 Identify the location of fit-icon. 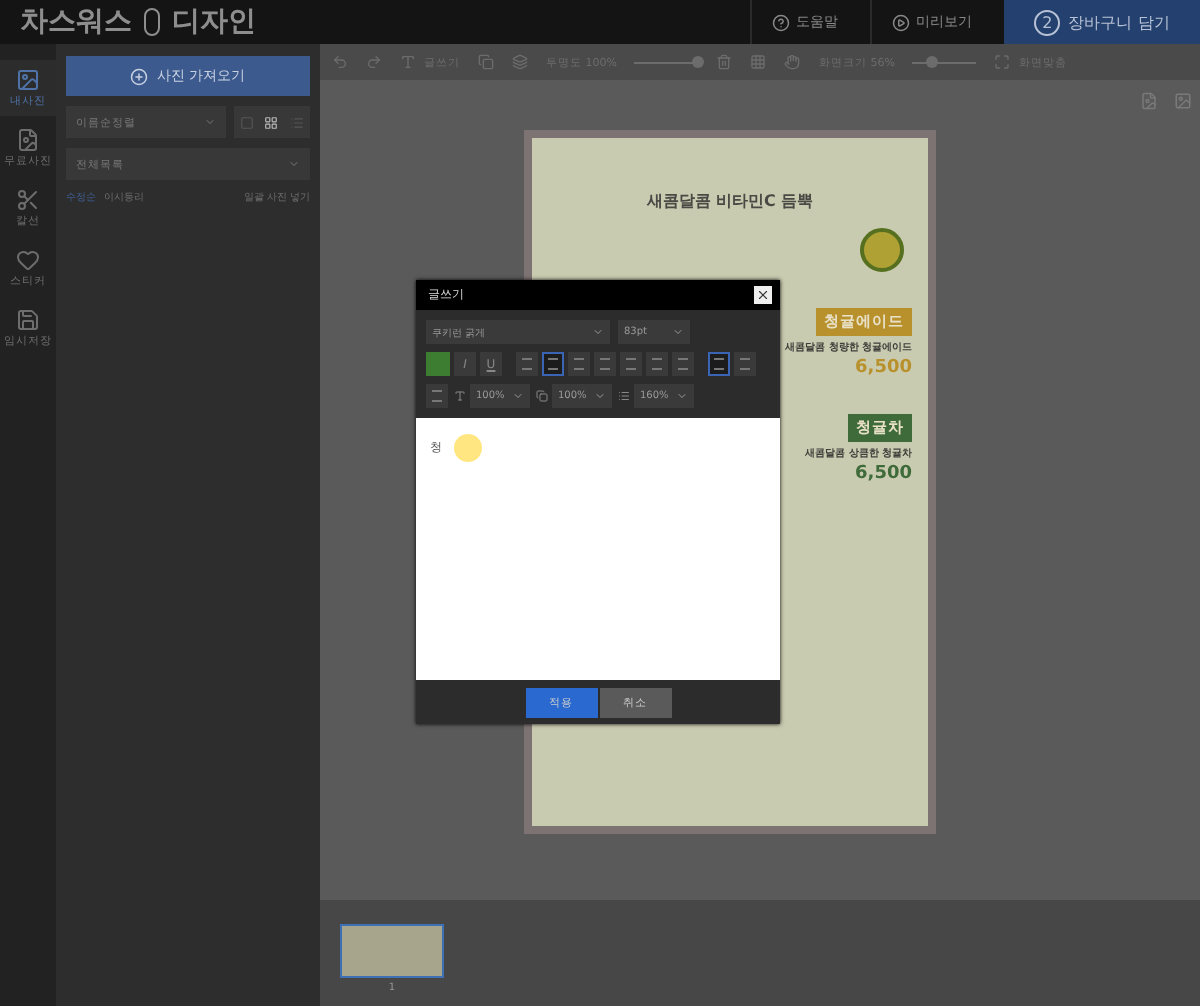
(1002, 62).